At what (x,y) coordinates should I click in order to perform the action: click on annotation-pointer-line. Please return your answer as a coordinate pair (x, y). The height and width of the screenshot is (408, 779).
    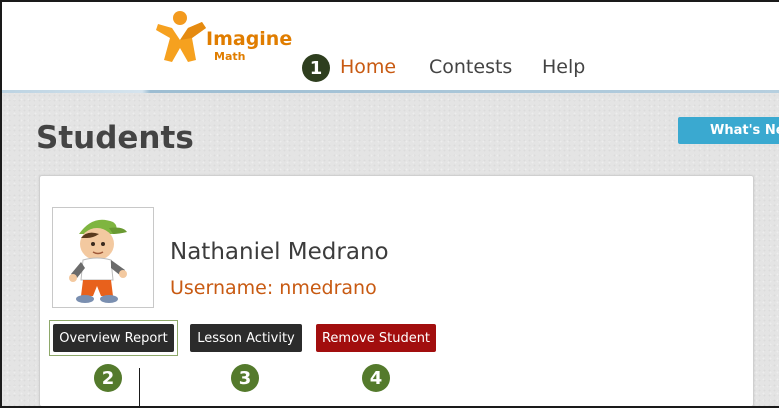
    Looking at the image, I should click on (139, 387).